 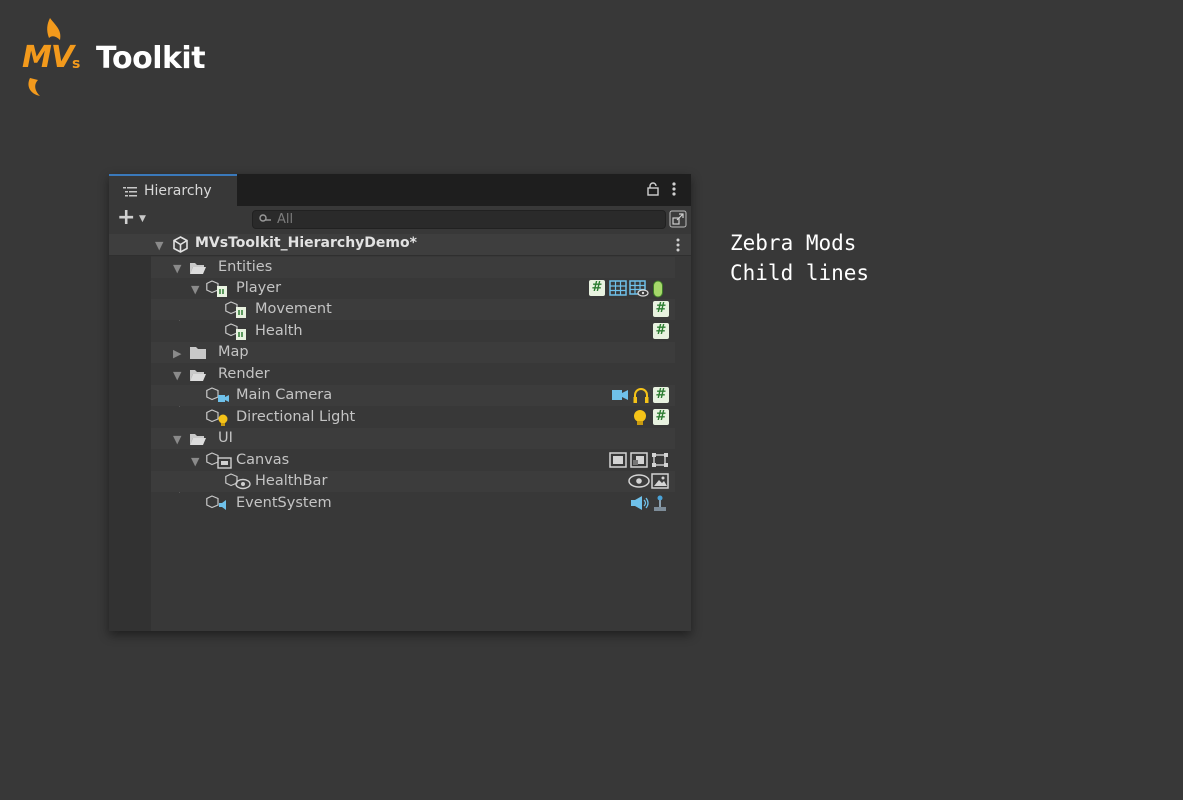 I want to click on list-item: Main Camera #, so click(x=413, y=395).